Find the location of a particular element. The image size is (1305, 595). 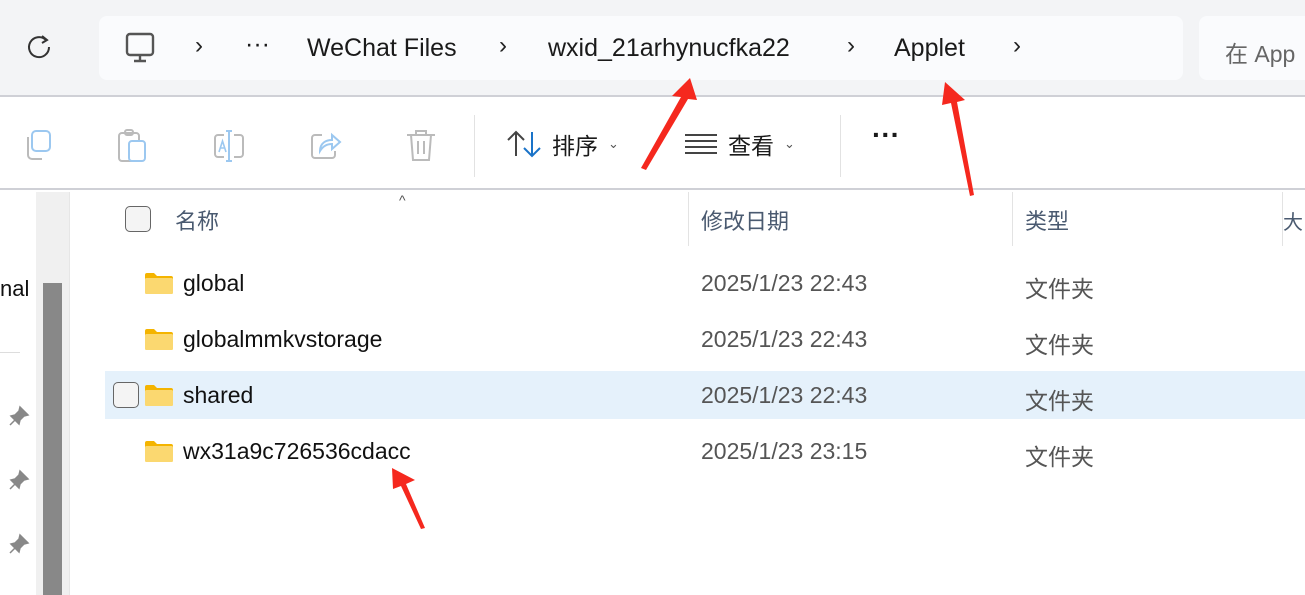

rename-icon is located at coordinates (228, 146).